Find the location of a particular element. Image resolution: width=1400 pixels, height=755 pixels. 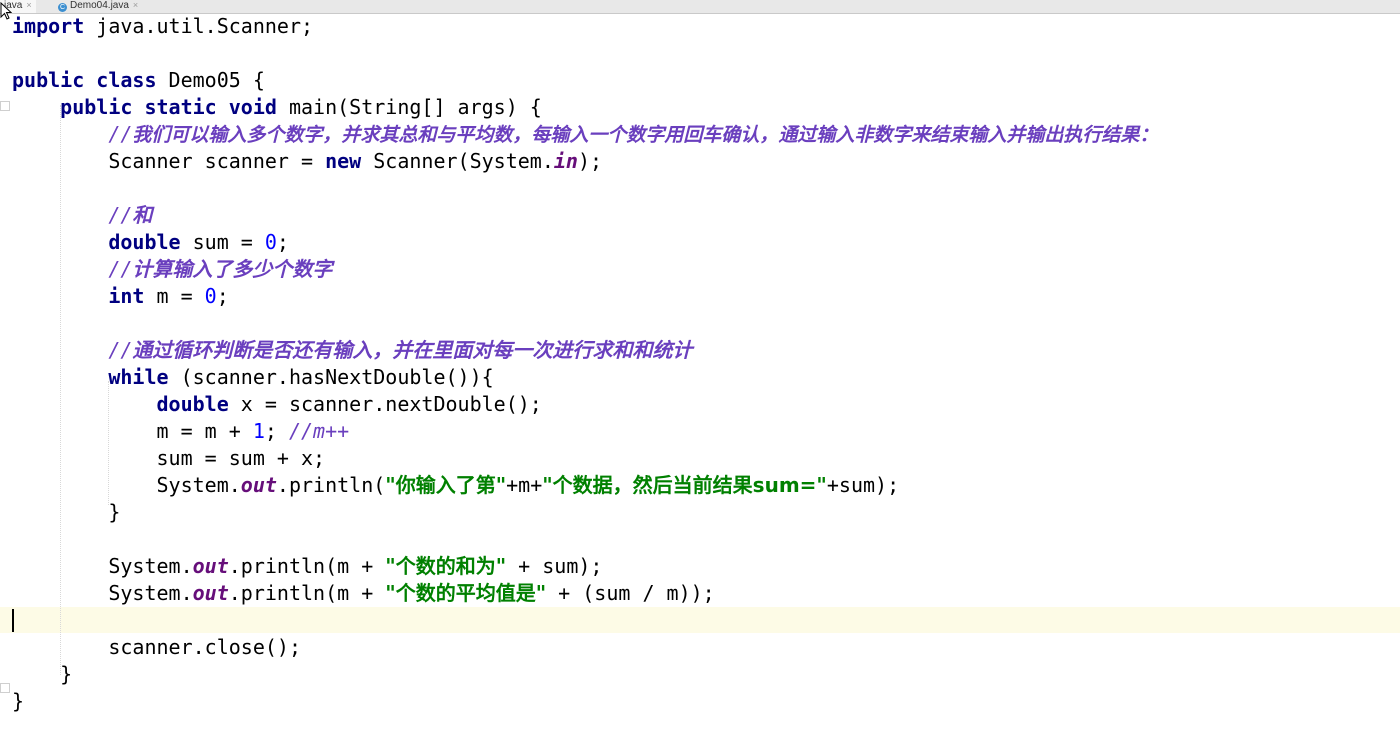

code-line-3: public class Demo05 { is located at coordinates (138, 80).